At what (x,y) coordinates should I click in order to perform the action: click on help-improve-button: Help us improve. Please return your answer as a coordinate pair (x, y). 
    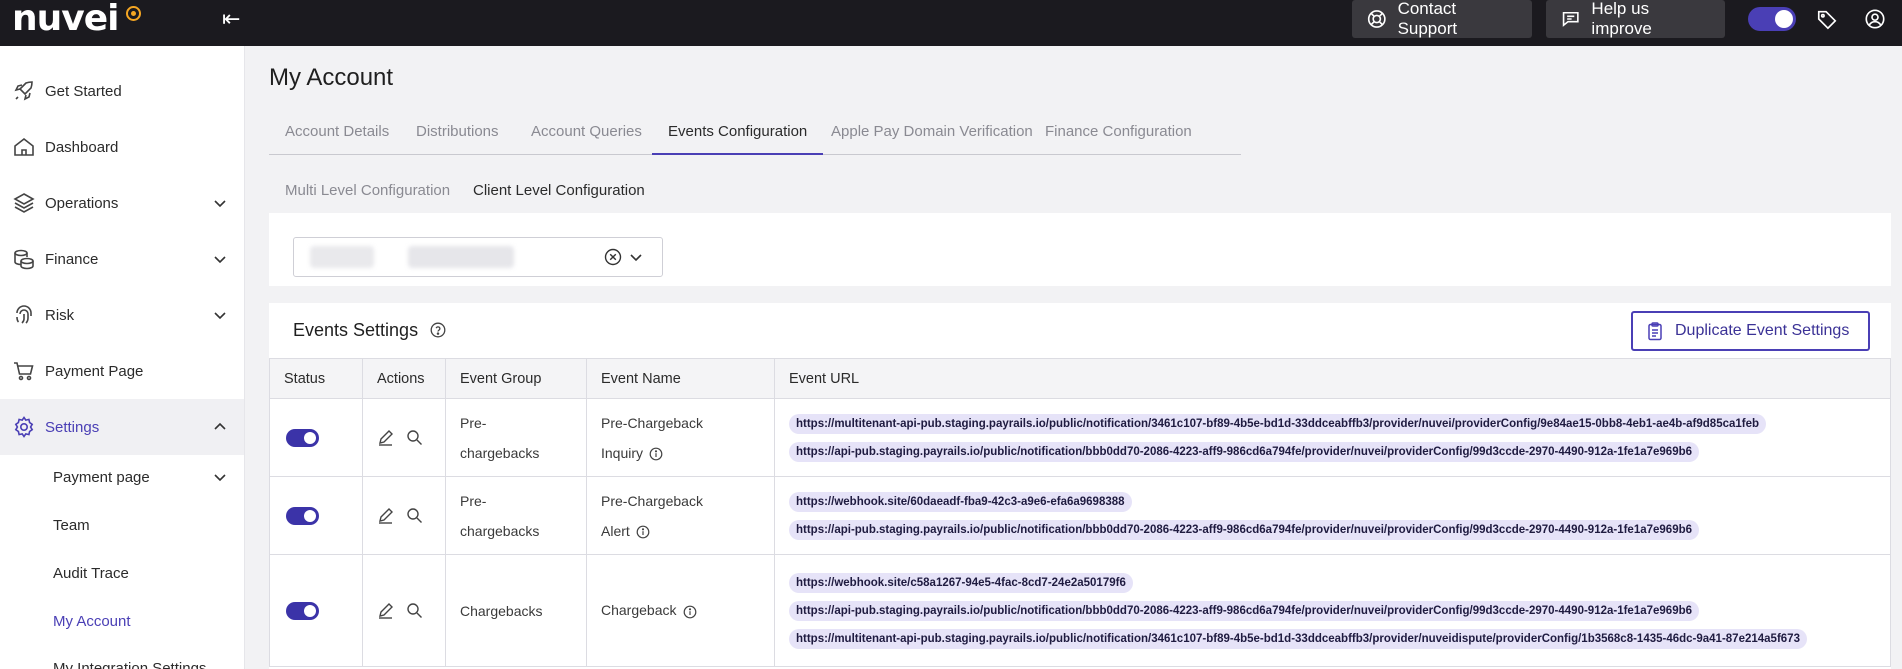
    Looking at the image, I should click on (1635, 19).